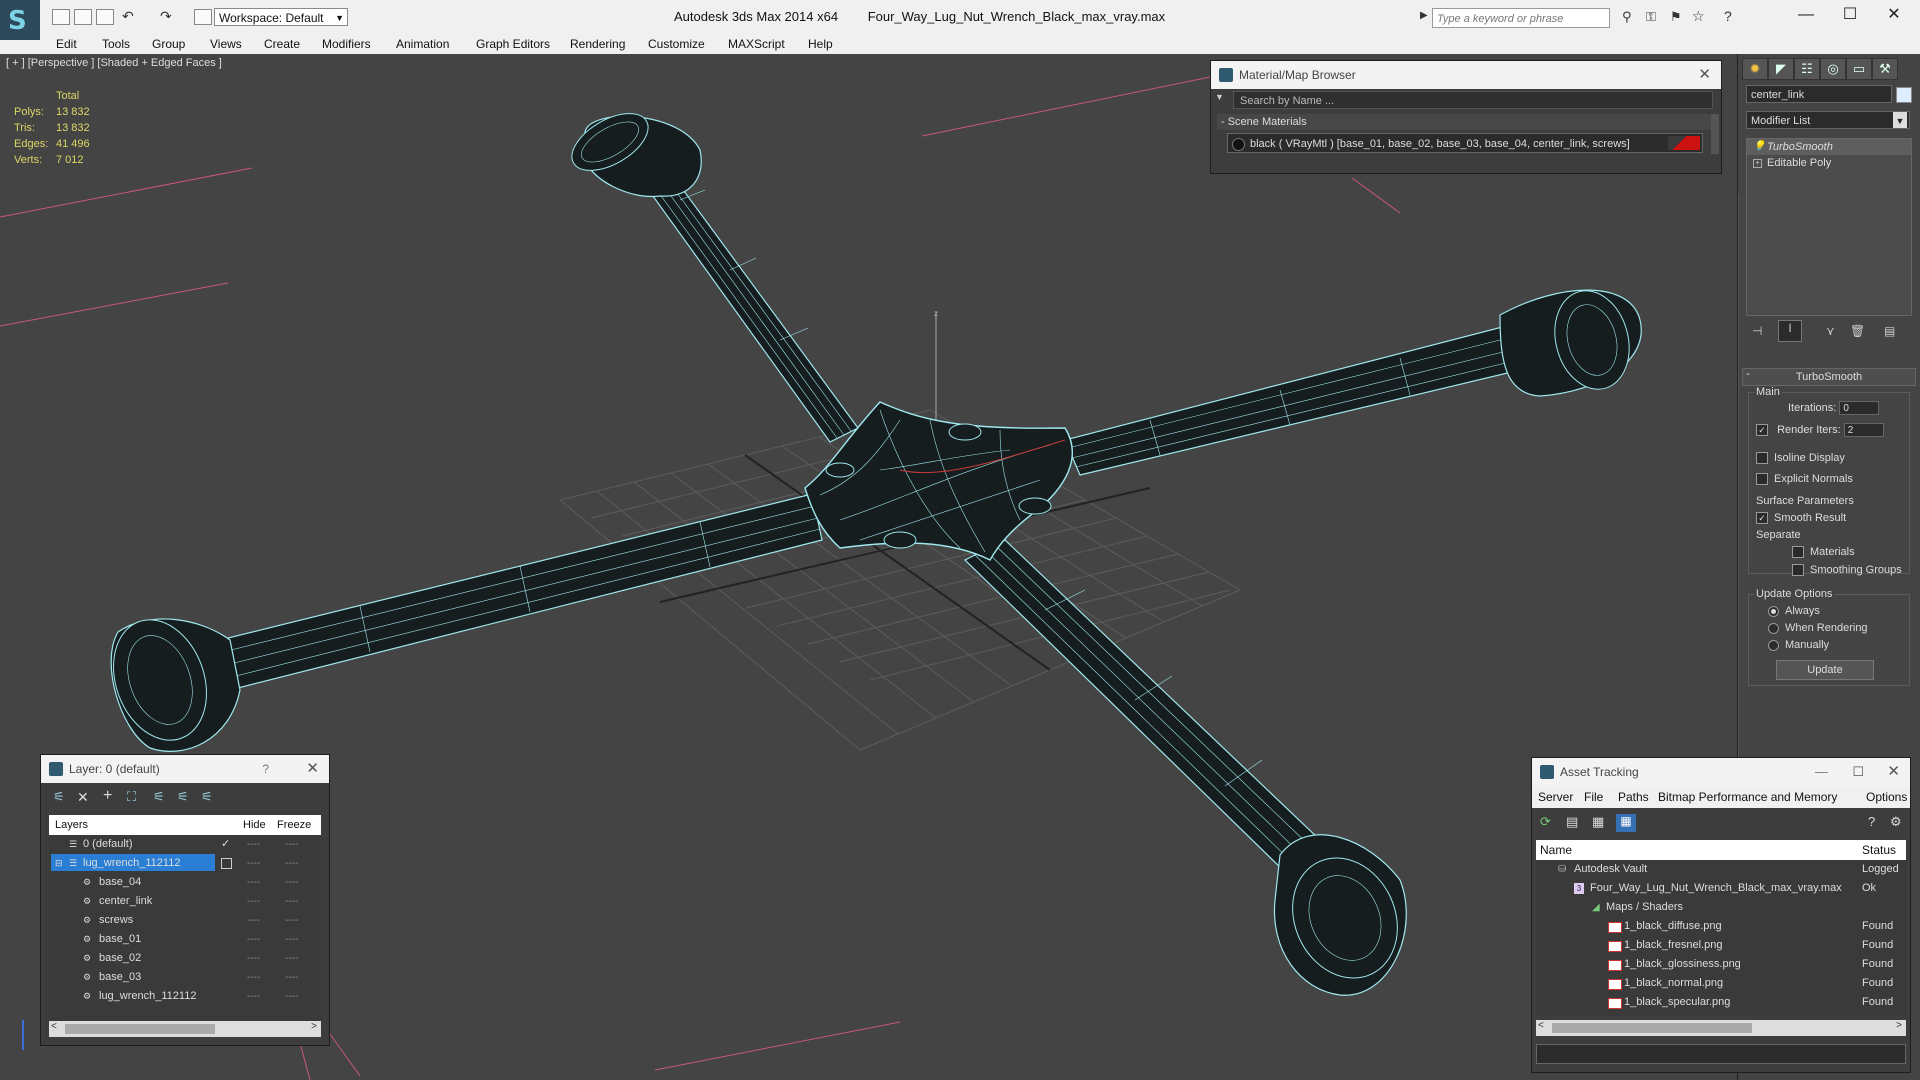 Image resolution: width=1920 pixels, height=1080 pixels. What do you see at coordinates (1886, 797) in the screenshot?
I see `asset-menu-options: Options` at bounding box center [1886, 797].